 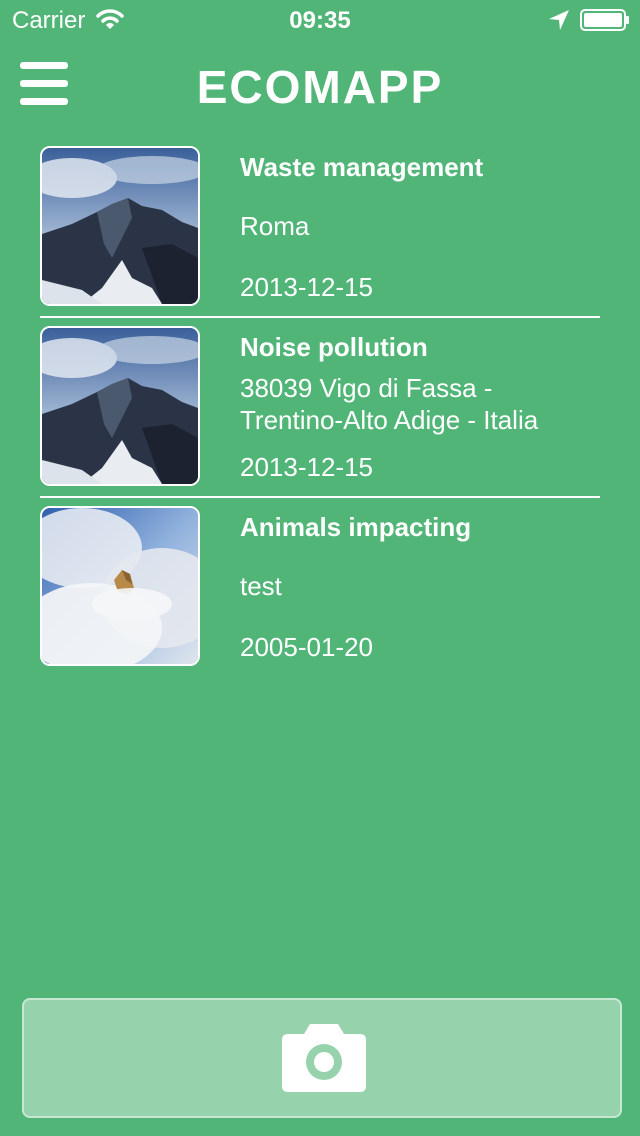 What do you see at coordinates (356, 527) in the screenshot?
I see `report-title: Animals impacting` at bounding box center [356, 527].